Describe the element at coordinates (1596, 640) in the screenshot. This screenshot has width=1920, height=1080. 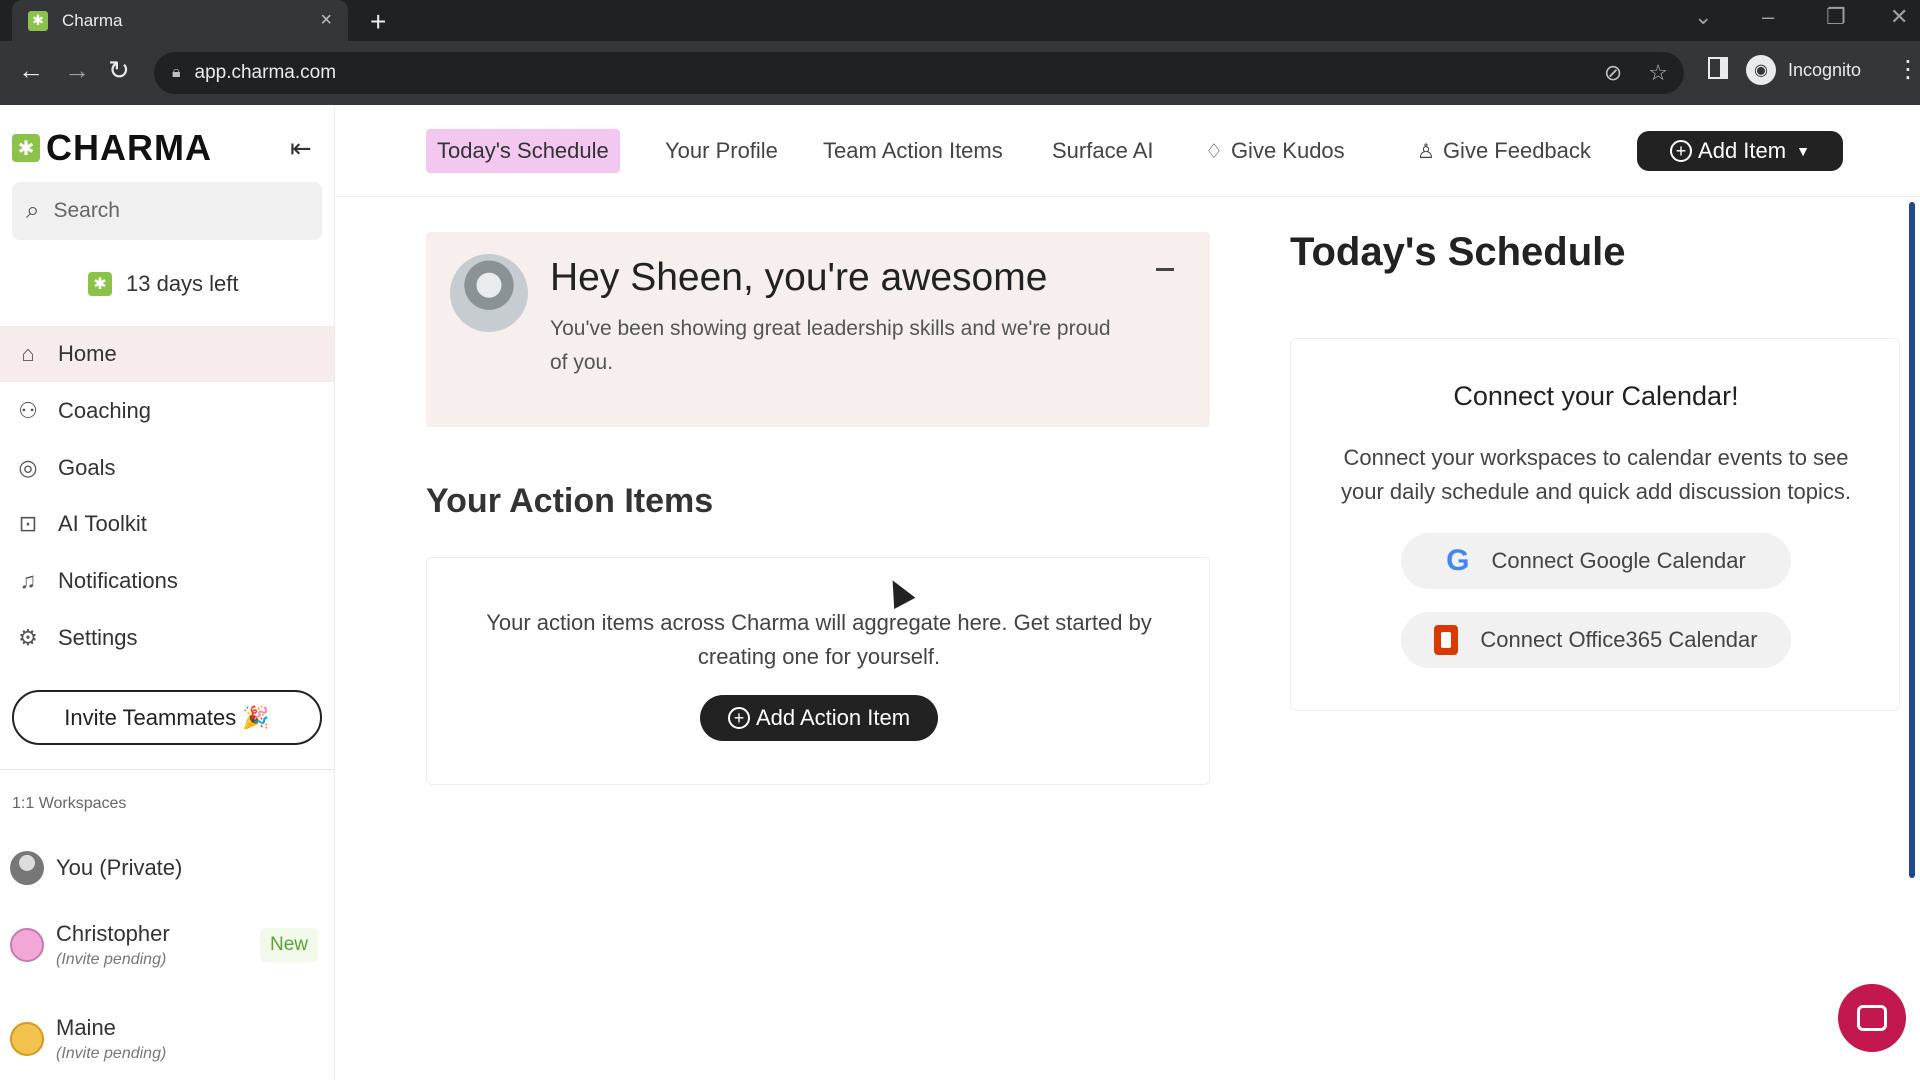
I see `connect-office365-calendar-button: Connect Office365 Calendar` at that location.